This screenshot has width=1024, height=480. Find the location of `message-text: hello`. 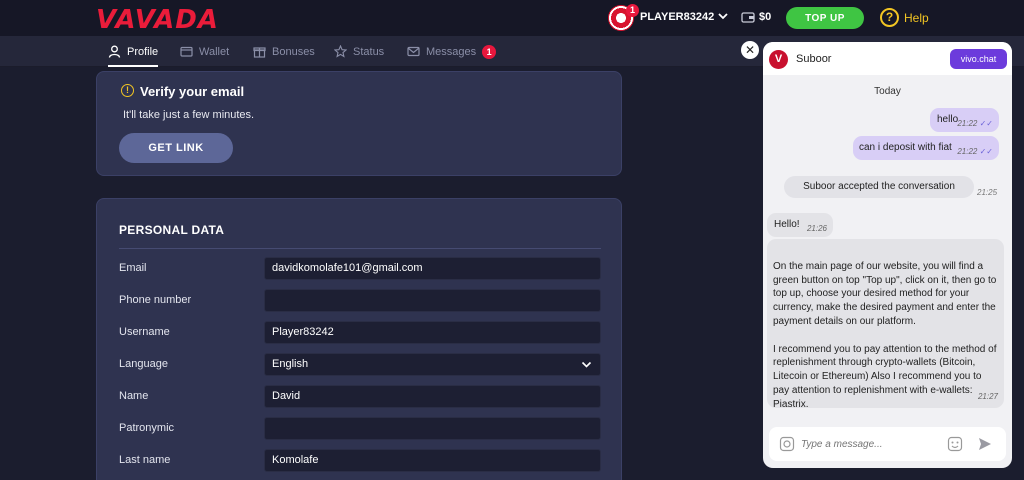

message-text: hello is located at coordinates (948, 119).